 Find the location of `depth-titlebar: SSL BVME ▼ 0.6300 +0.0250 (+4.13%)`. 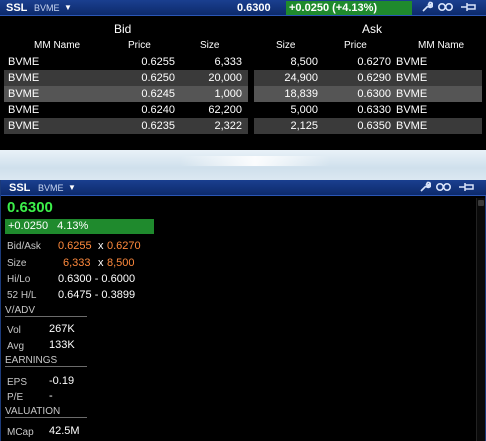

depth-titlebar: SSL BVME ▼ 0.6300 +0.0250 (+4.13%) is located at coordinates (243, 8).